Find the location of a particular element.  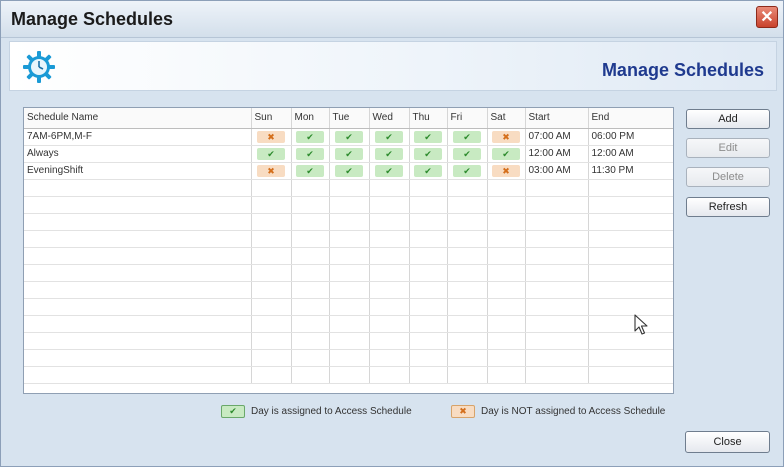

close-window-button: ✕ is located at coordinates (767, 17).